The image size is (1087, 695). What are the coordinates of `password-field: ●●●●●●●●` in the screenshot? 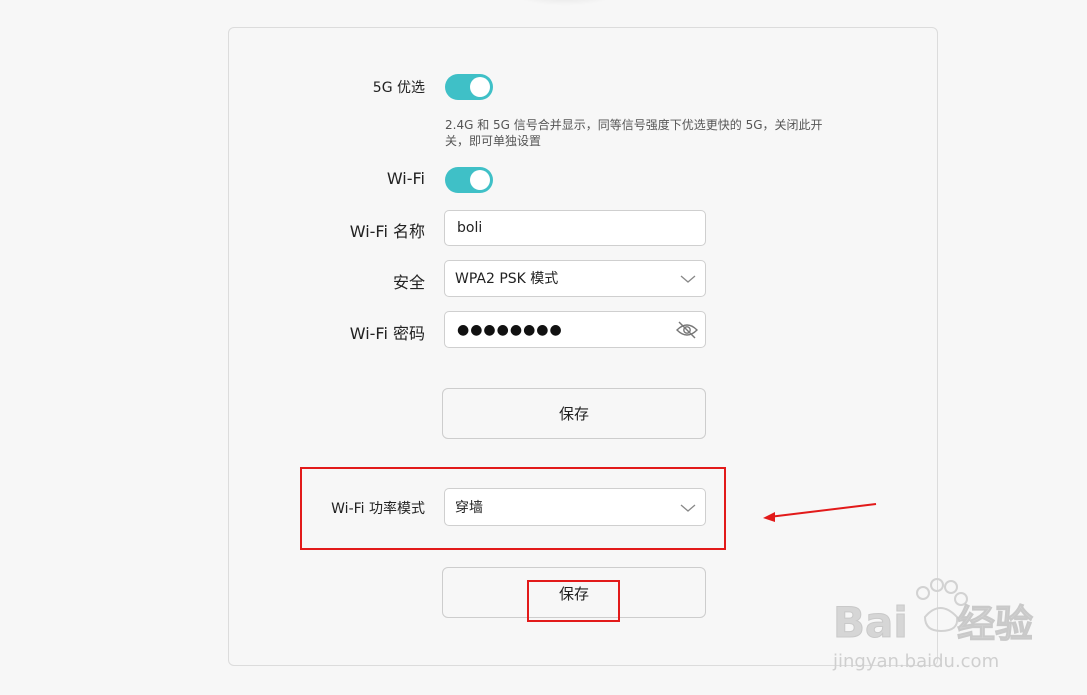 It's located at (575, 329).